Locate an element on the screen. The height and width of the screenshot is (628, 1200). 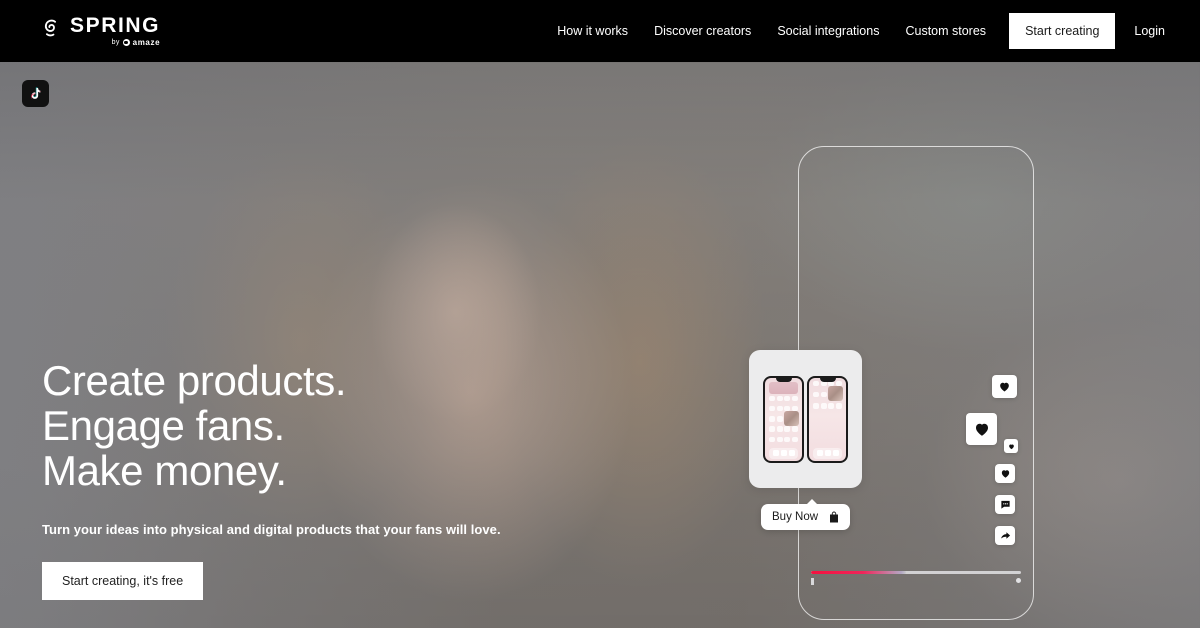
login-link: Login is located at coordinates (1149, 31).